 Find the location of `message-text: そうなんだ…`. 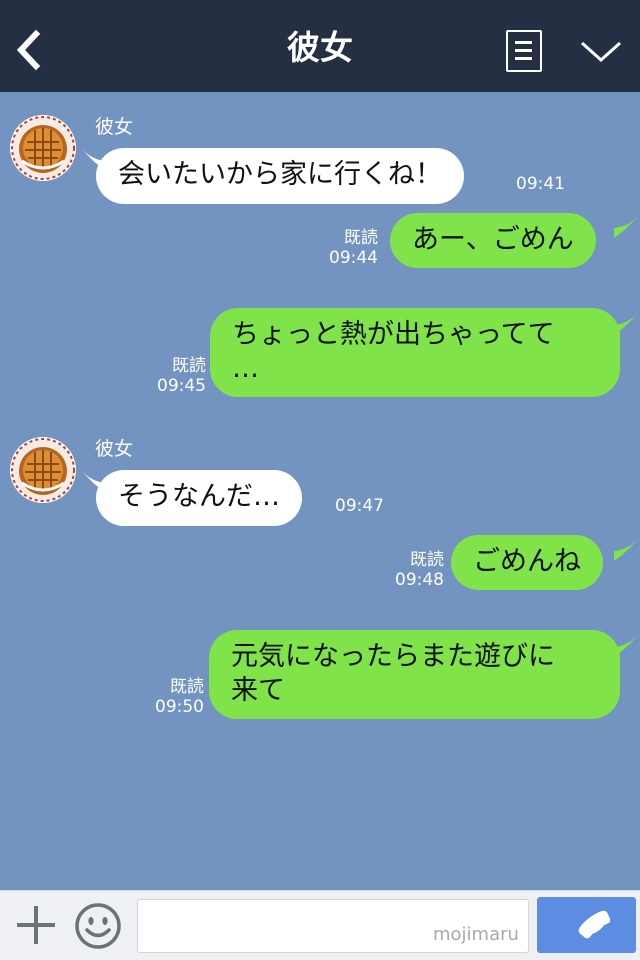

message-text: そうなんだ… is located at coordinates (199, 496).